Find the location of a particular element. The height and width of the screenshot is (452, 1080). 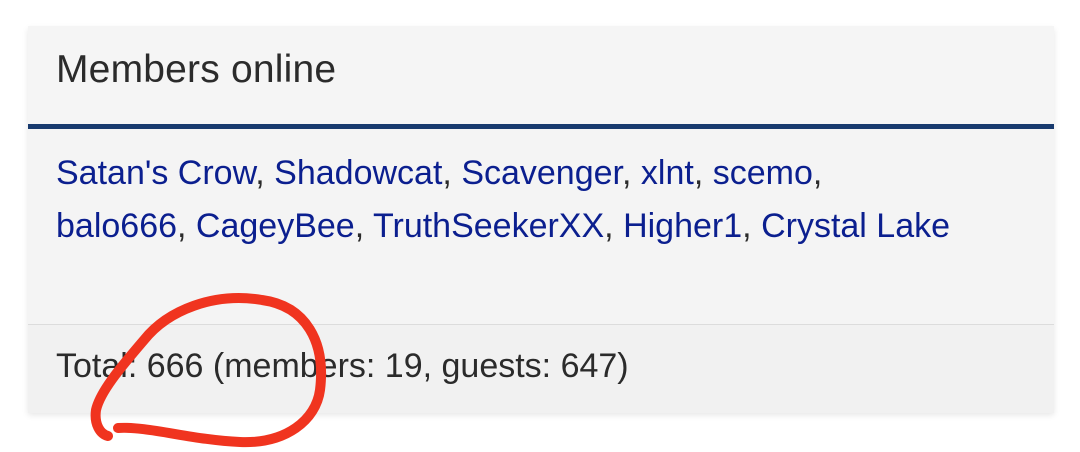

member-link: CageyBee is located at coordinates (275, 226).